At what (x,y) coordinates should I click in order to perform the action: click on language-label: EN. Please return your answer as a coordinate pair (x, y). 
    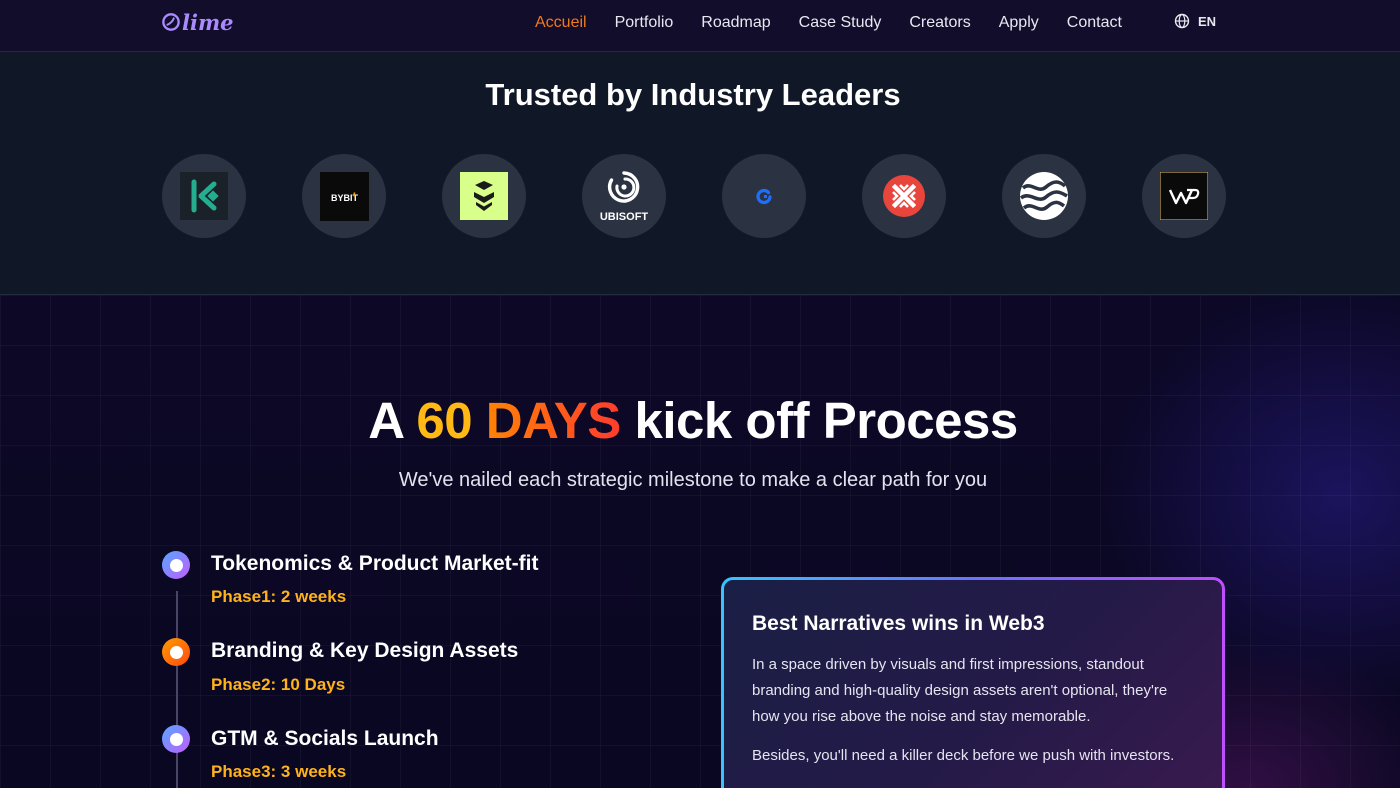
    Looking at the image, I should click on (1207, 21).